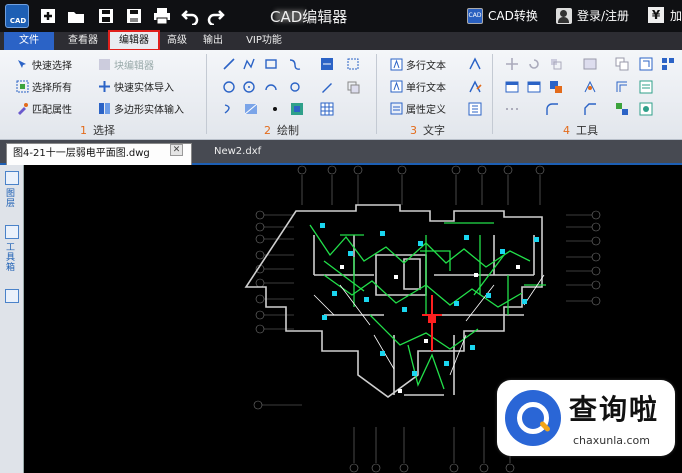  Describe the element at coordinates (97, 130) in the screenshot. I see `section-label-select: 1 选择` at that location.